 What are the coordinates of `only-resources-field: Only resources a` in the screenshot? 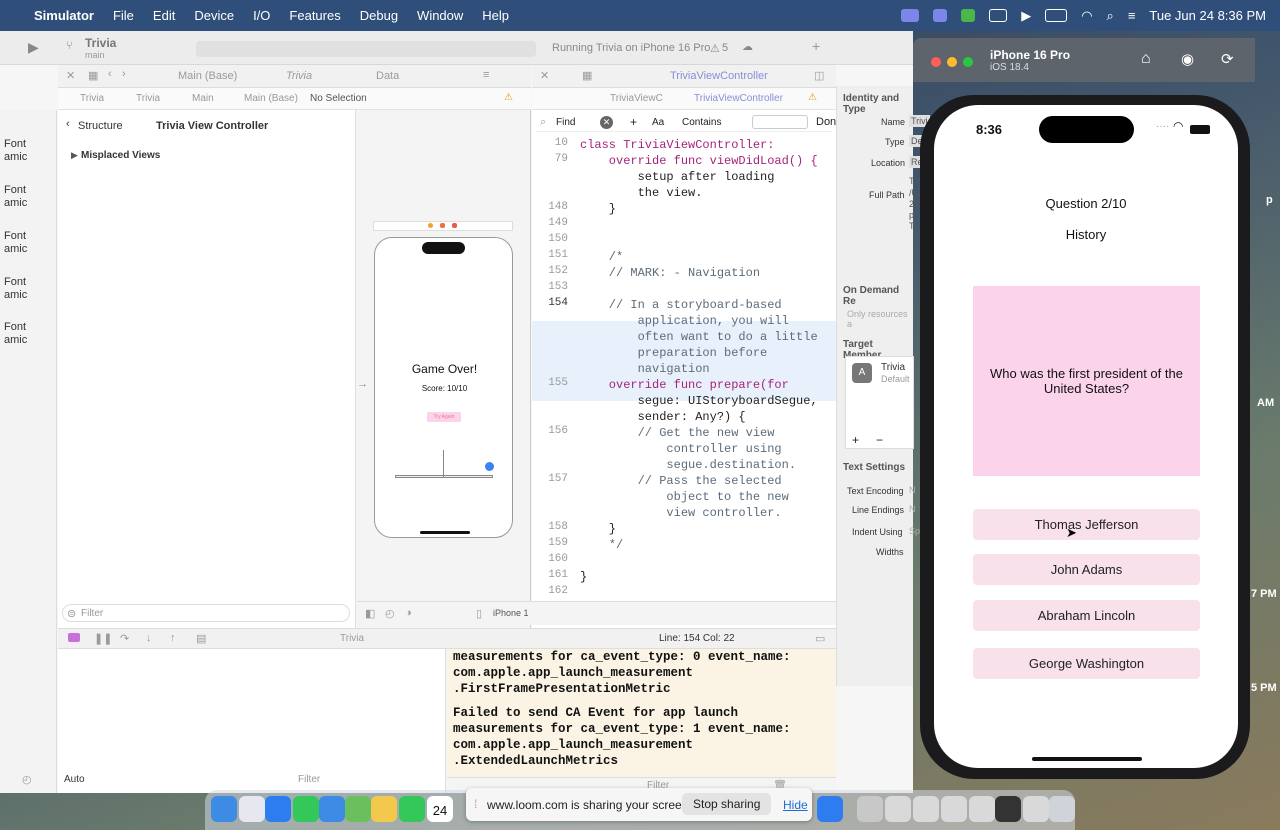 It's located at (880, 319).